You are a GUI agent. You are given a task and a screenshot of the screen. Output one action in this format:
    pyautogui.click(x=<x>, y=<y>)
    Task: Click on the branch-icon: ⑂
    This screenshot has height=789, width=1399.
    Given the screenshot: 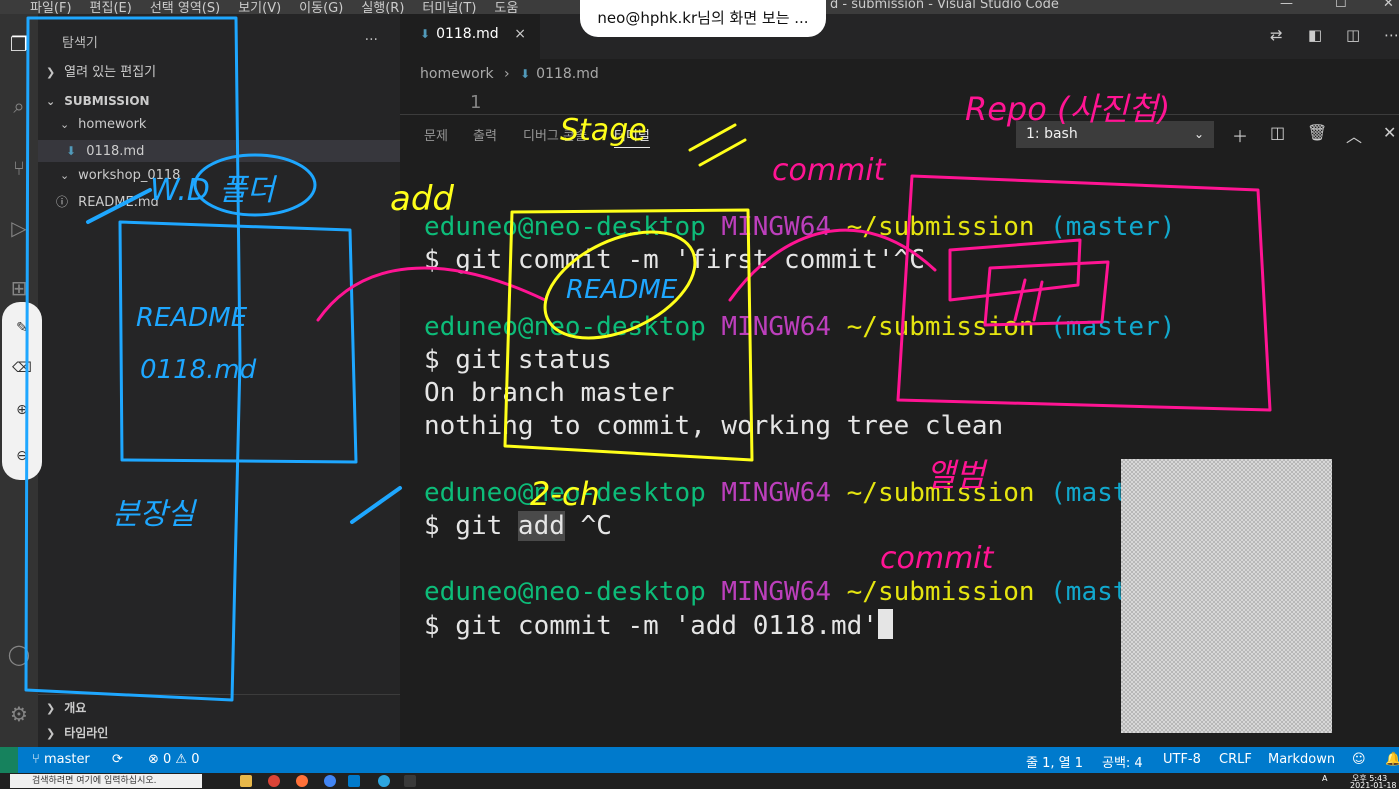 What is the action you would take?
    pyautogui.click(x=38, y=759)
    